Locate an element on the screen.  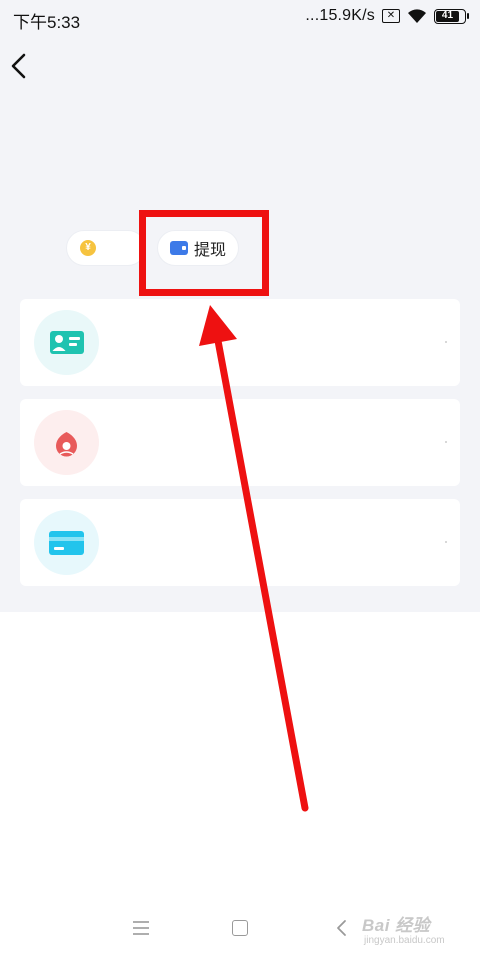
baidu-jingyan-watermark: Bai 经验 jingyan.baidu.com is located at coordinates (412, 928).